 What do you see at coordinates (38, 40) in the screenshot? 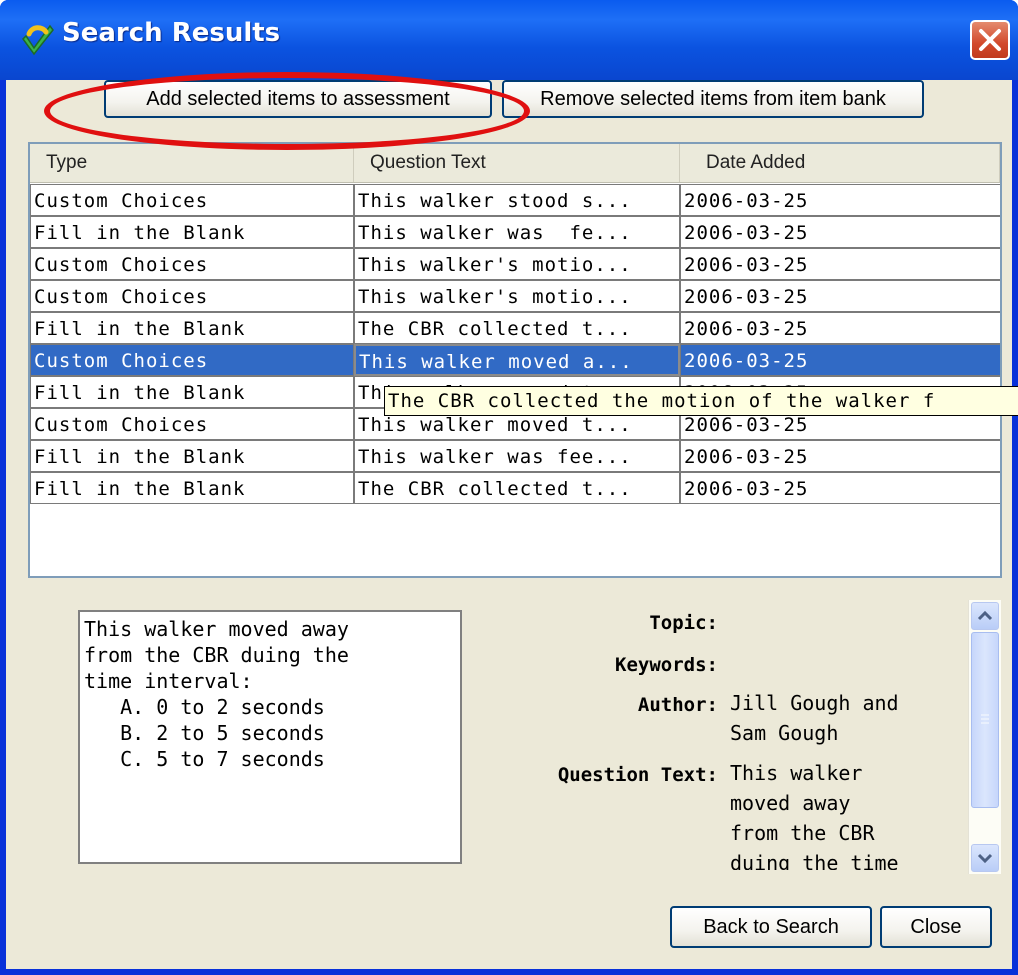
I see `app-checkmark-icon` at bounding box center [38, 40].